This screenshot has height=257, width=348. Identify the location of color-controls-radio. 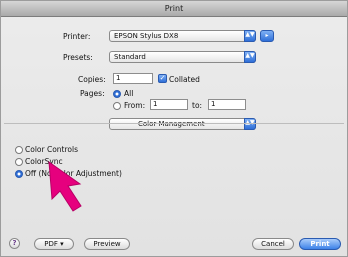
(19, 150).